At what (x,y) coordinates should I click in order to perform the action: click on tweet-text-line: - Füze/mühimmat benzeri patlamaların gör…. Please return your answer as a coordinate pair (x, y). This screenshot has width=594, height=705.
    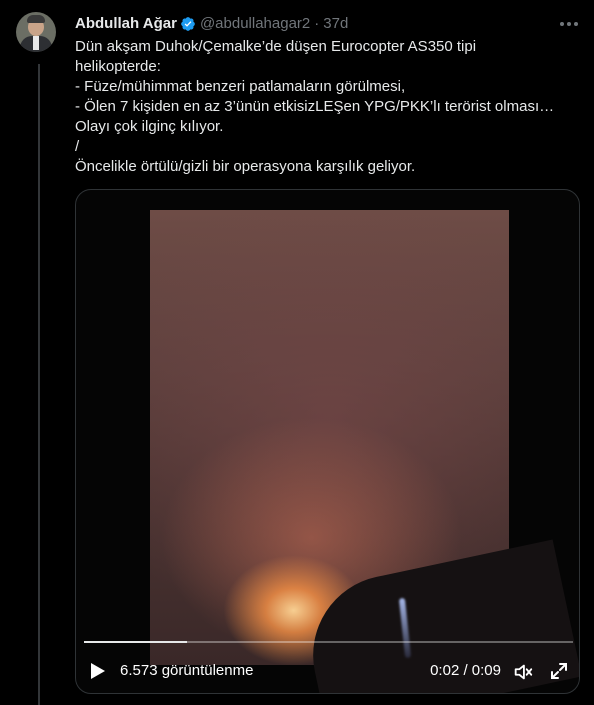
    Looking at the image, I should click on (240, 86).